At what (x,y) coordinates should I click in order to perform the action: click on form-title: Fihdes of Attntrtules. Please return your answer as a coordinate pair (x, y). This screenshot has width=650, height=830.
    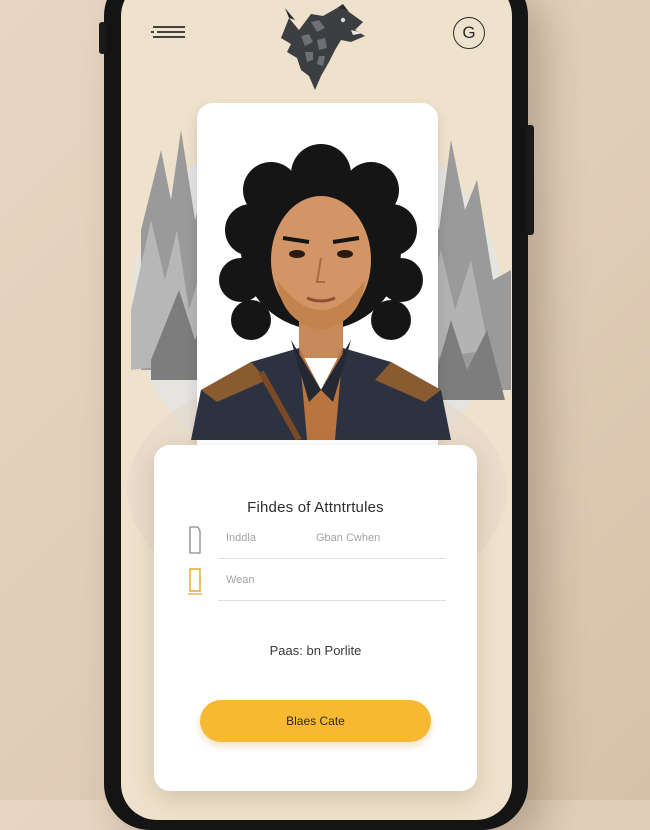
    Looking at the image, I should click on (315, 507).